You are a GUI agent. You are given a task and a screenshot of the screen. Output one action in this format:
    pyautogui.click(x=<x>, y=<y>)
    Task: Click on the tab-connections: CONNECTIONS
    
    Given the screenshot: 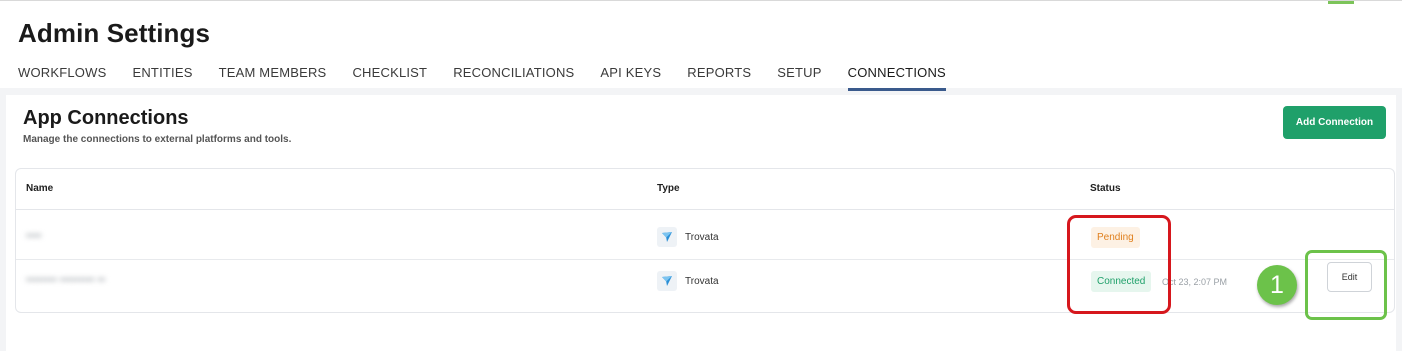 What is the action you would take?
    pyautogui.click(x=897, y=78)
    